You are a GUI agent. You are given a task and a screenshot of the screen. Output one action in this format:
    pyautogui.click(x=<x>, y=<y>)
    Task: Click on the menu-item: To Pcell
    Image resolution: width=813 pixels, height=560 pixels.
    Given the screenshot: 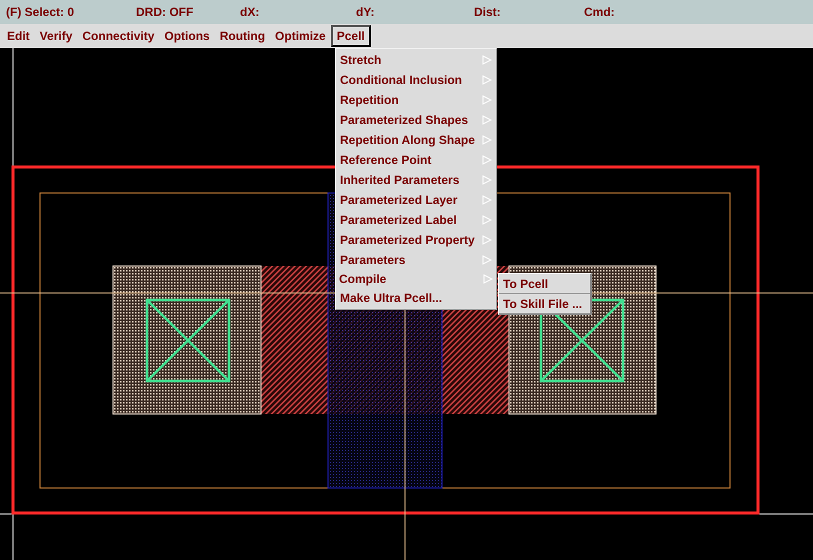 What is the action you would take?
    pyautogui.click(x=544, y=284)
    